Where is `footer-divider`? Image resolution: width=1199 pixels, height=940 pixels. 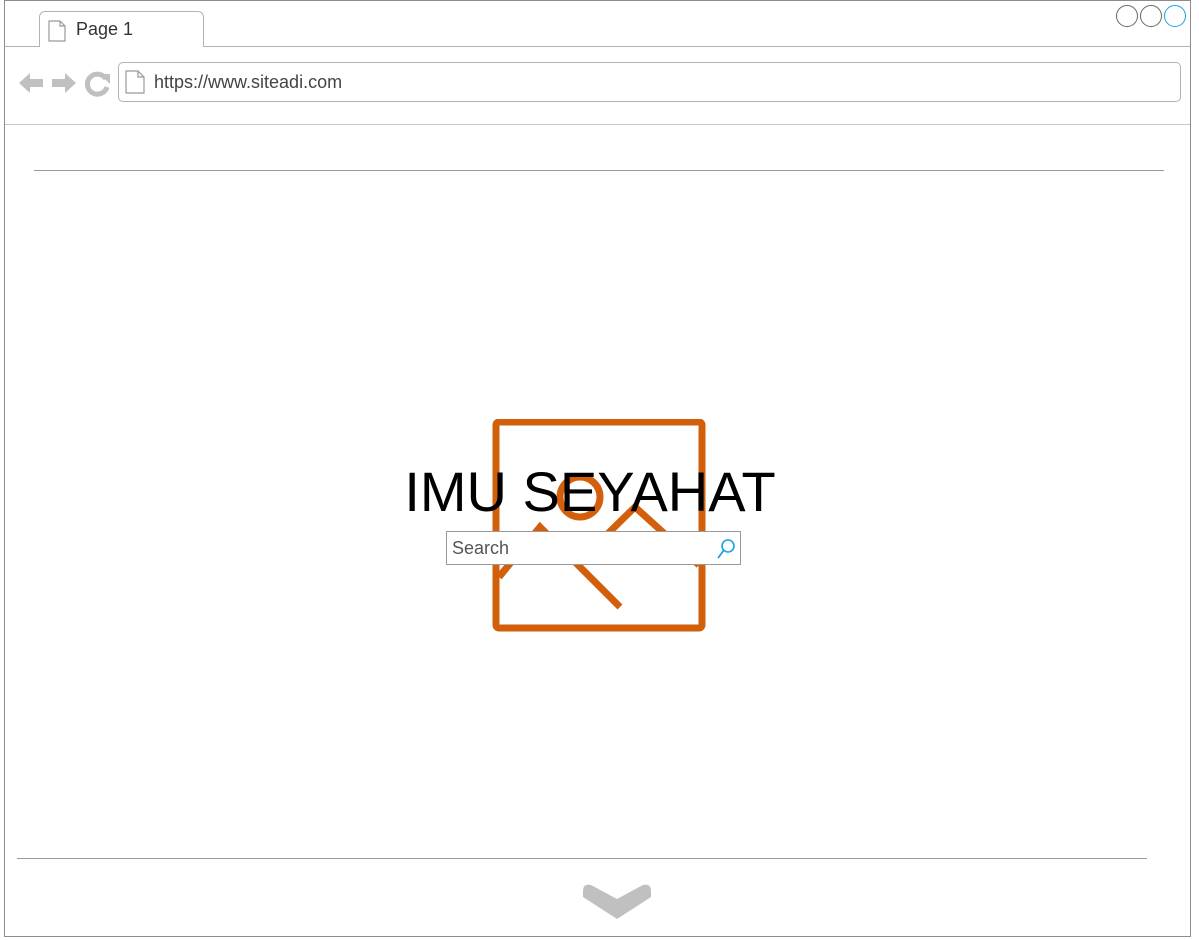
footer-divider is located at coordinates (582, 858).